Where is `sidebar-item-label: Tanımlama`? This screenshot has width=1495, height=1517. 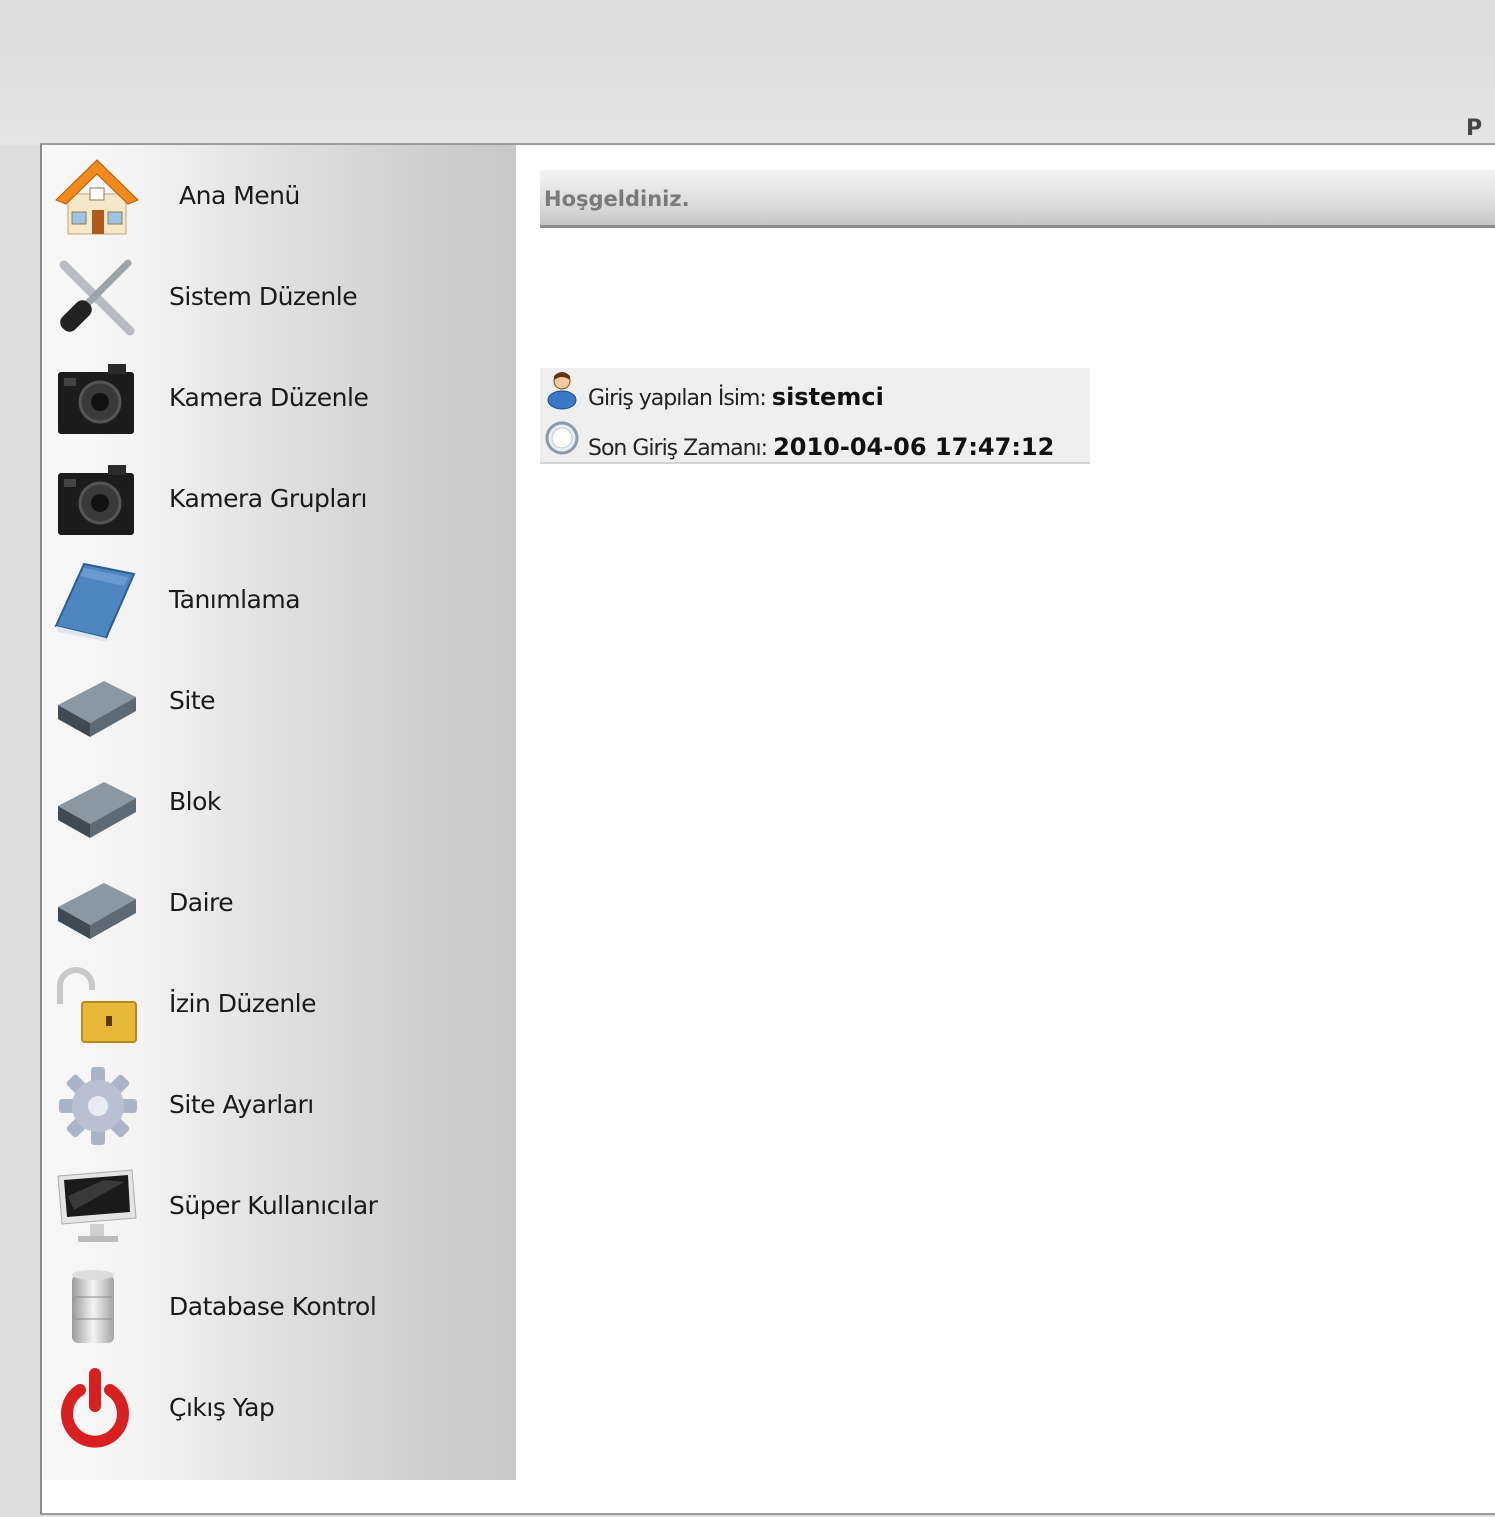
sidebar-item-label: Tanımlama is located at coordinates (235, 599).